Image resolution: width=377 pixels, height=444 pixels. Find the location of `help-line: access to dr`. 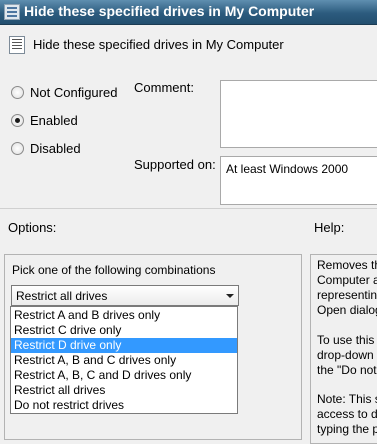

help-line: access to dr is located at coordinates (347, 414).